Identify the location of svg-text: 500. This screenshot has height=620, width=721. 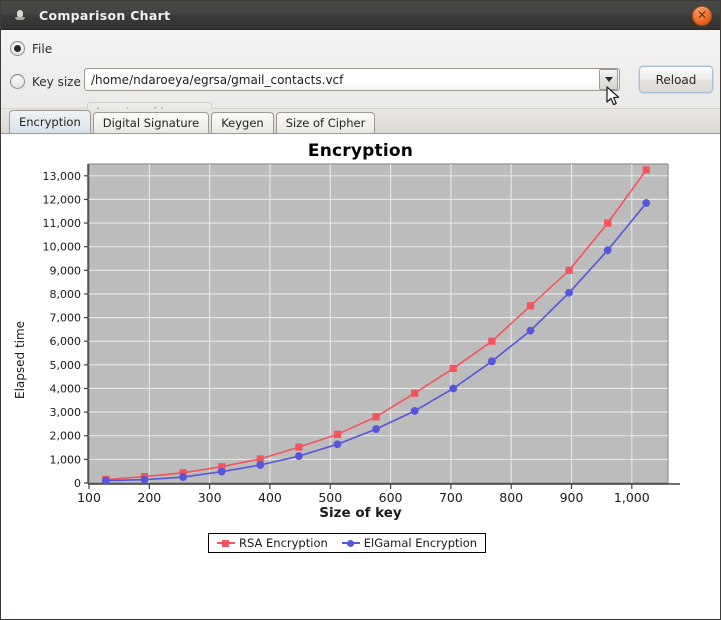
(330, 497).